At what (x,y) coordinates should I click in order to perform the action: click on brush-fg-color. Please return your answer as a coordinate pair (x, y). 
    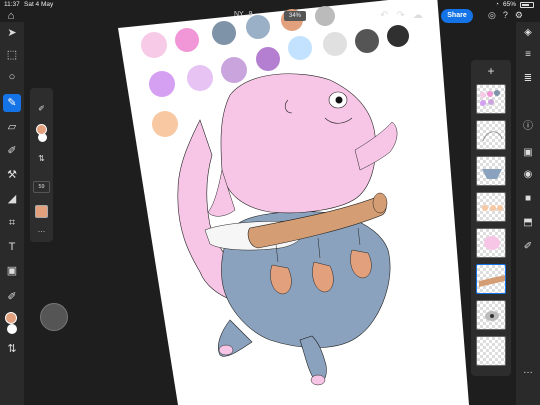
    Looking at the image, I should click on (41, 129).